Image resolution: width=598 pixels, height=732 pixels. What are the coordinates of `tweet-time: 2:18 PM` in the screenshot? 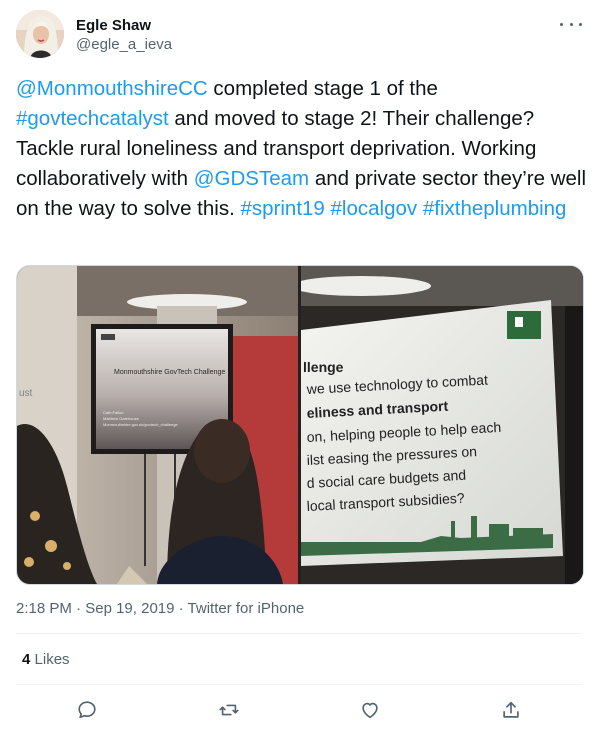 It's located at (44, 608).